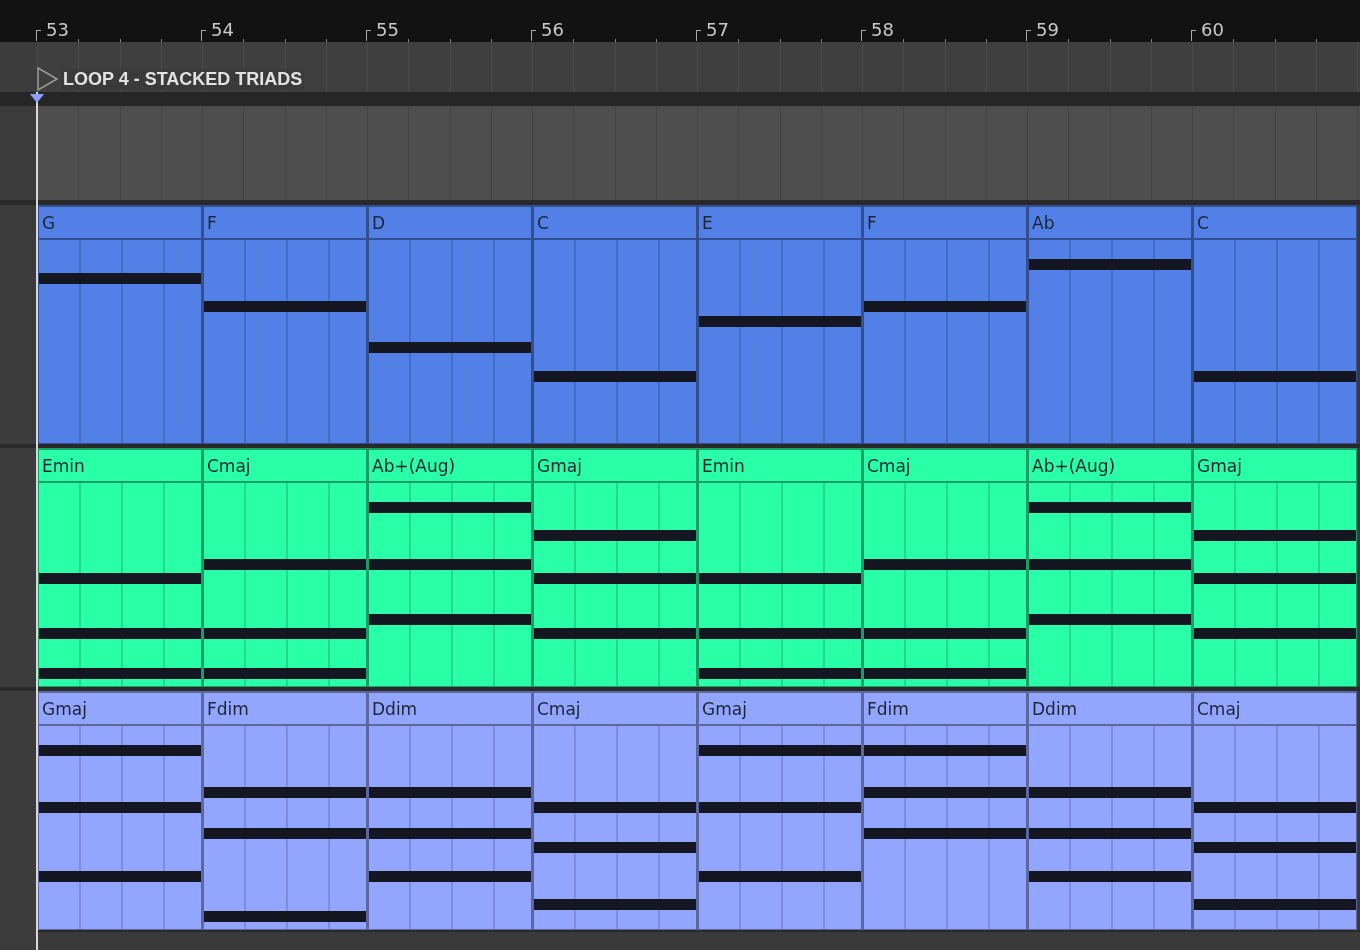 The image size is (1360, 950). Describe the element at coordinates (379, 222) in the screenshot. I see `clip-name: D` at that location.